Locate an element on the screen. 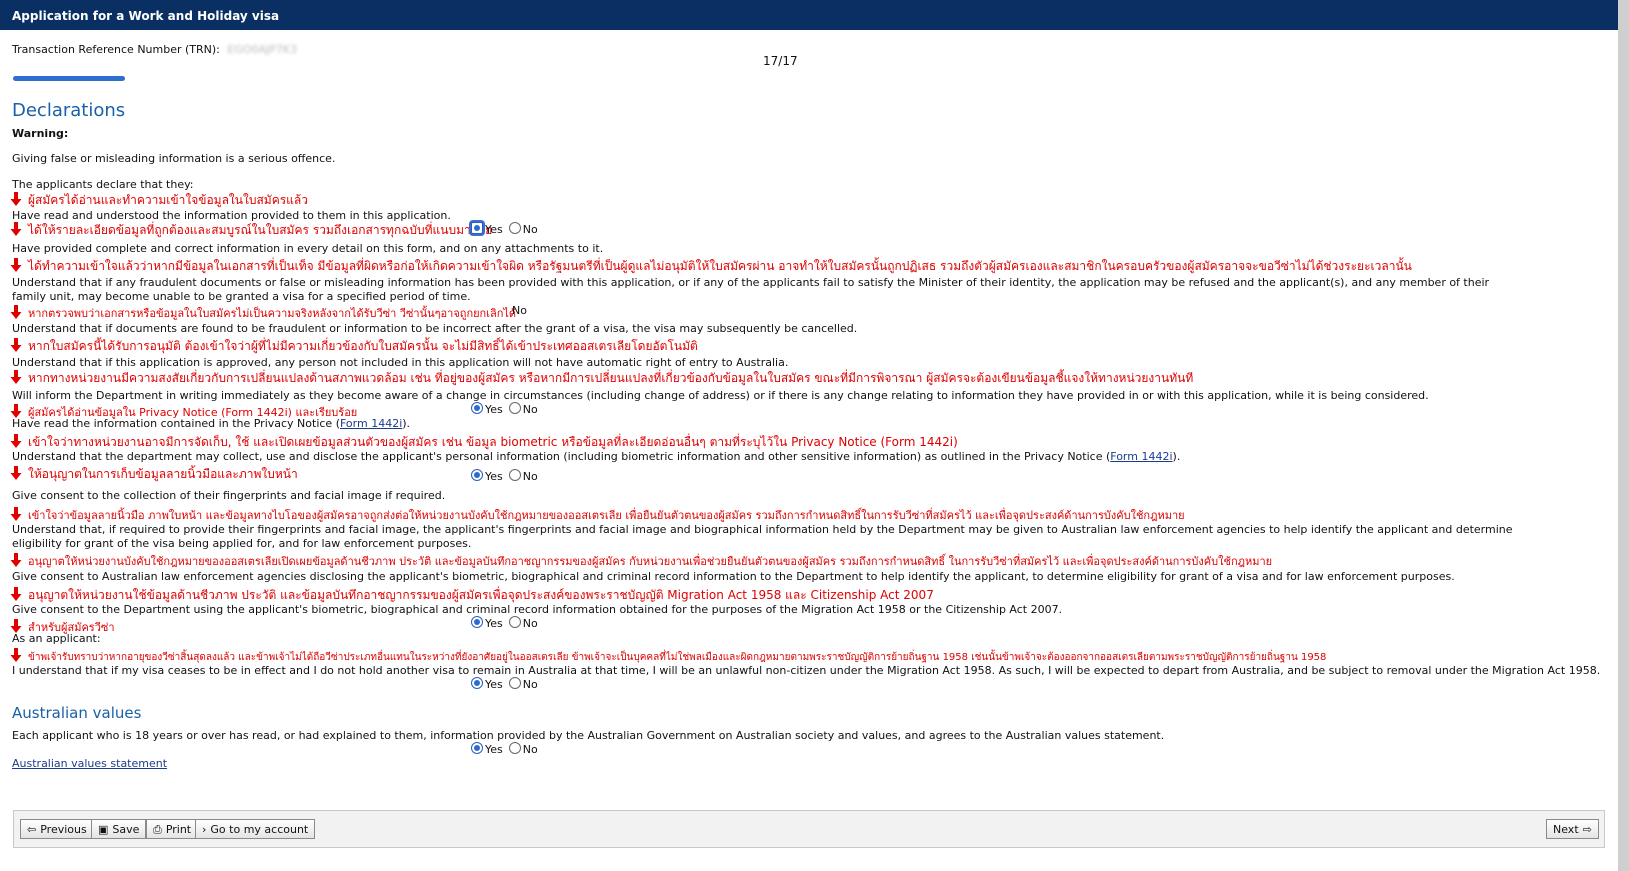  no-radio-label: No is located at coordinates (519, 310).